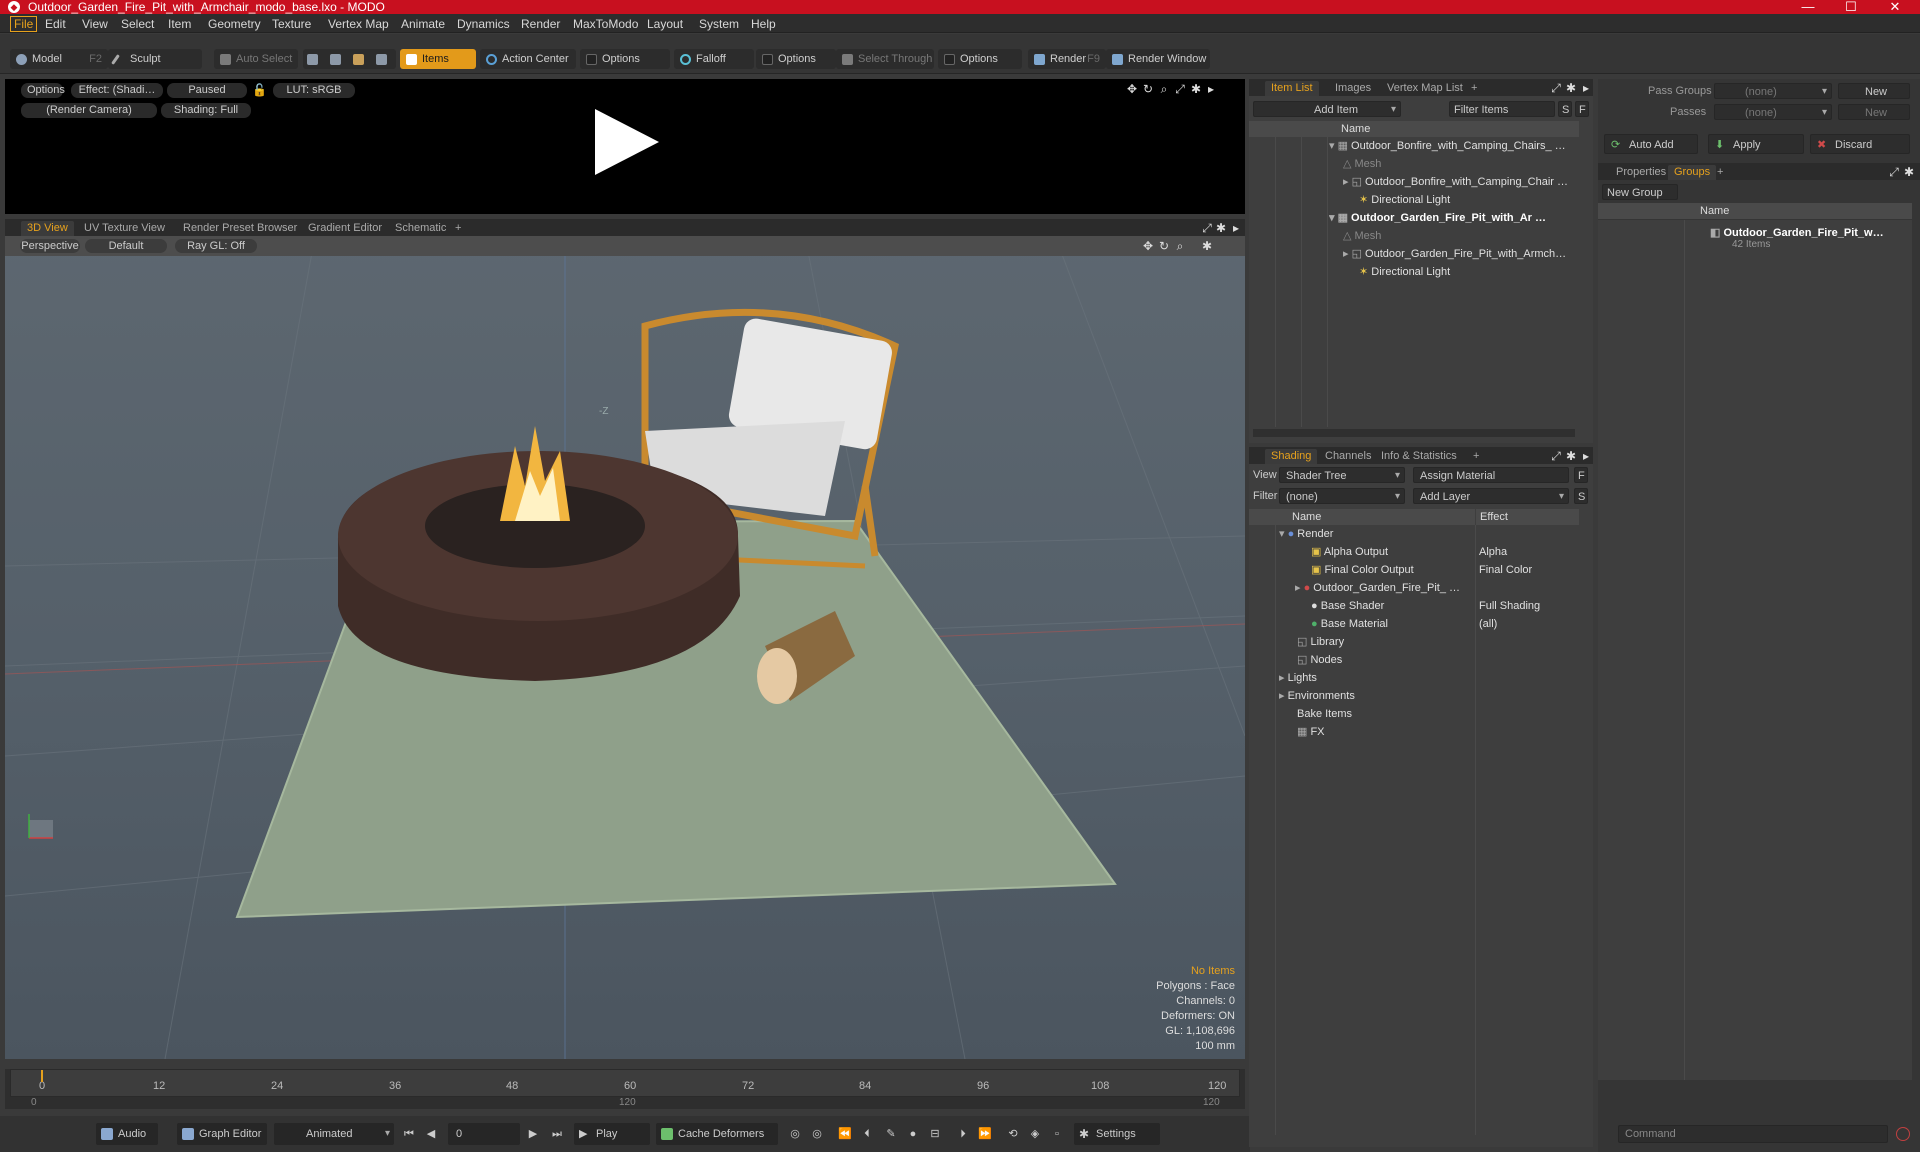  Describe the element at coordinates (423, 24) in the screenshot. I see `menu-animate: Animate` at that location.